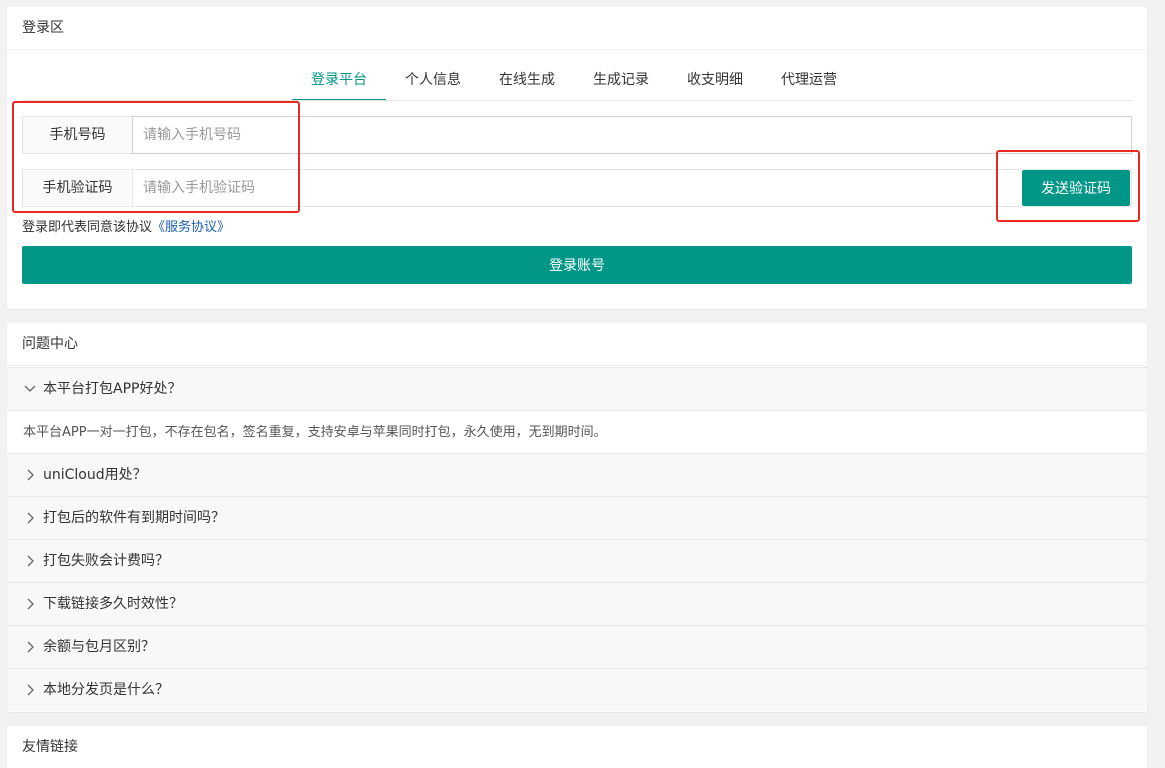  Describe the element at coordinates (339, 80) in the screenshot. I see `tab-login-platform: 登录平台` at that location.